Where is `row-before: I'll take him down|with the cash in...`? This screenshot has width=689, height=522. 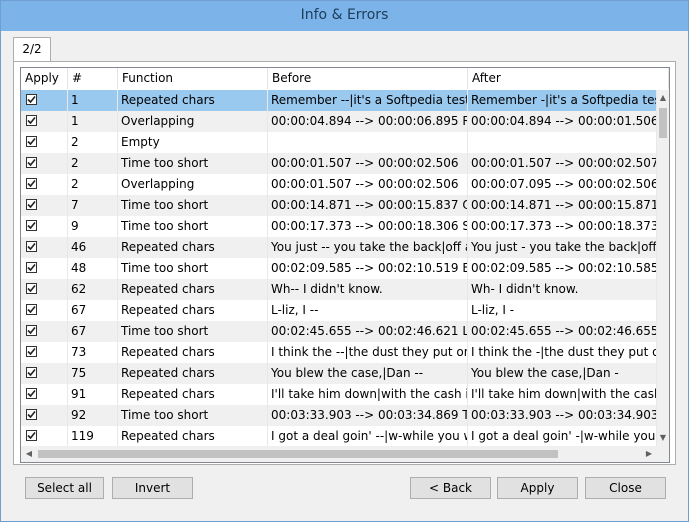 row-before: I'll take him down|with the cash in... is located at coordinates (368, 394).